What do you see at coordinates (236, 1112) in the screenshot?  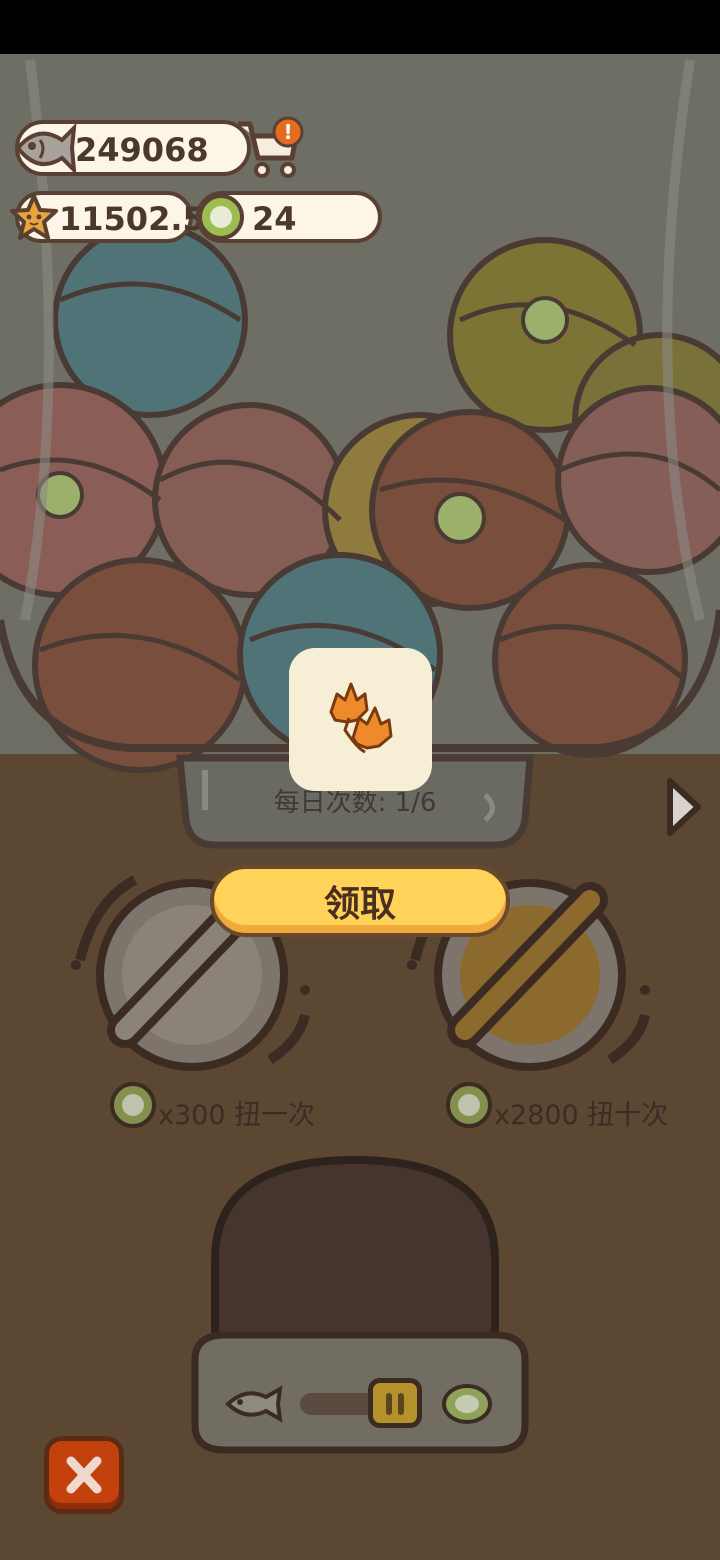 I see `spin-once-cost: x300 扭一次` at bounding box center [236, 1112].